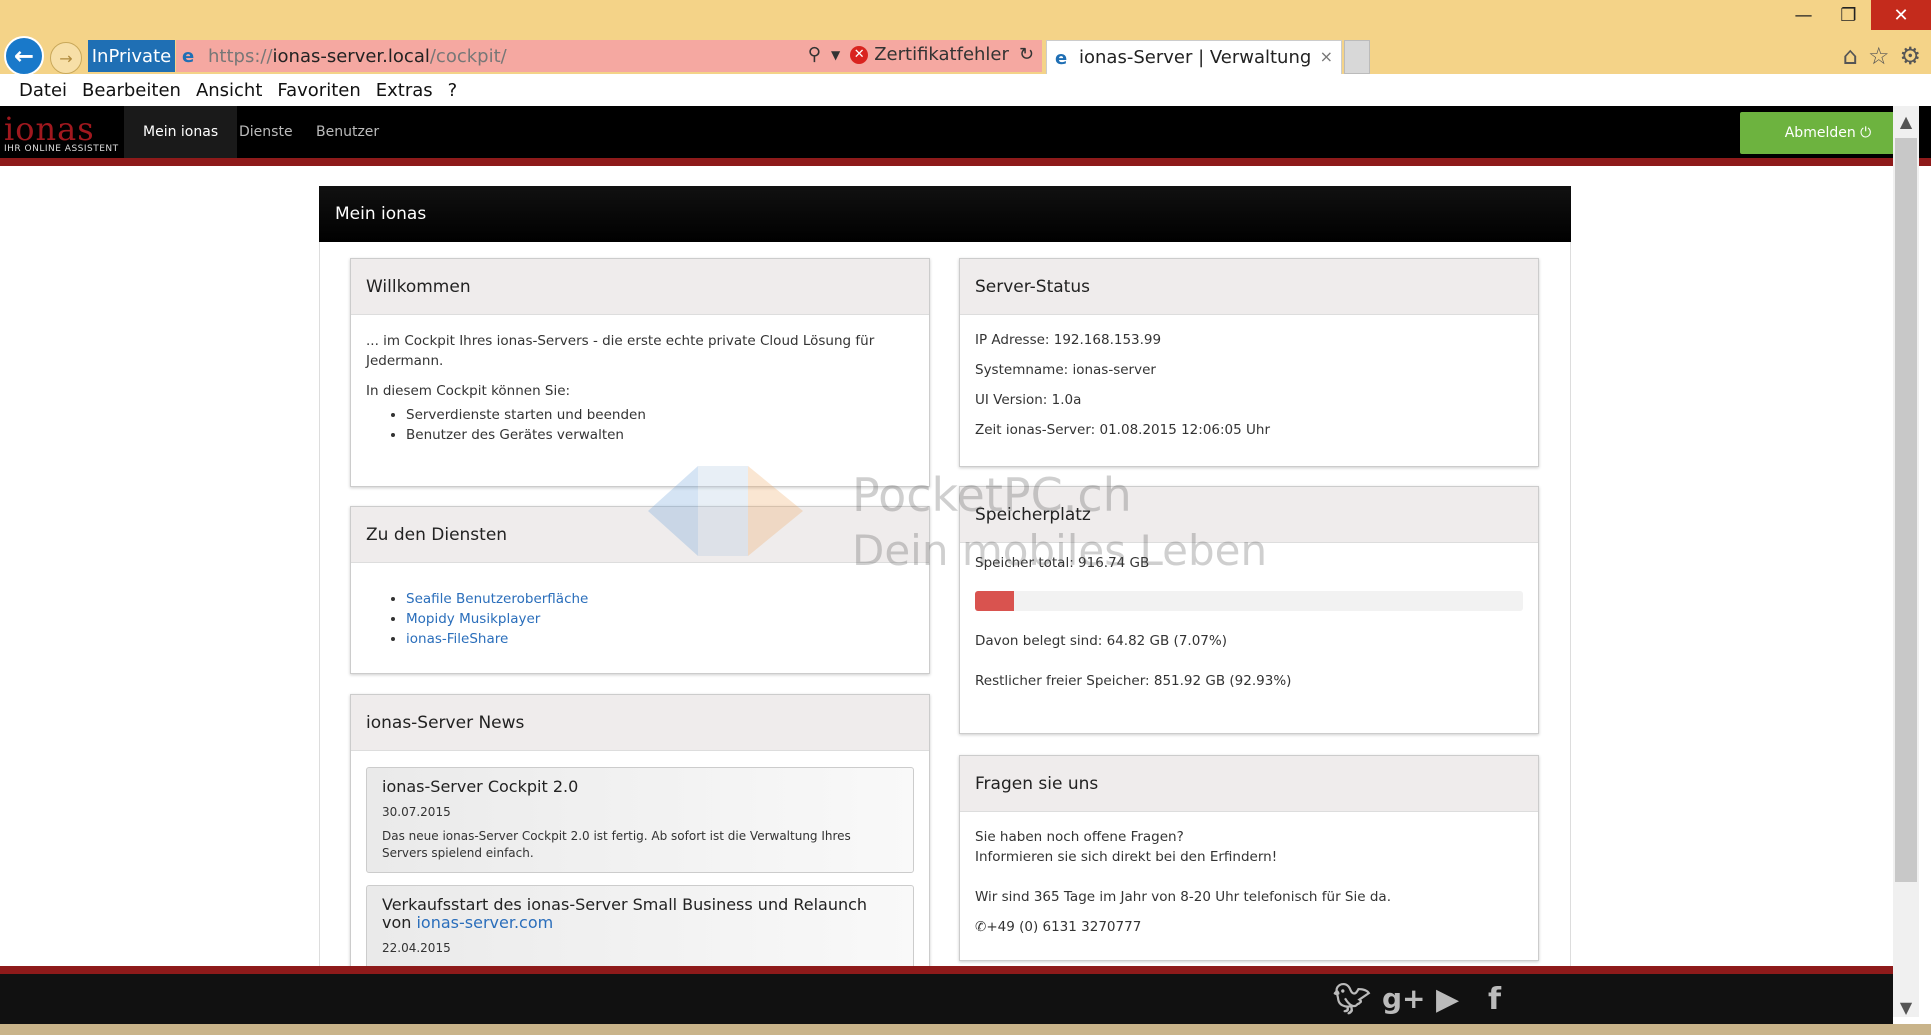 Image resolution: width=1931 pixels, height=1035 pixels. What do you see at coordinates (660, 435) in the screenshot?
I see `list-item: Benutzer des Gerätes verwalten` at bounding box center [660, 435].